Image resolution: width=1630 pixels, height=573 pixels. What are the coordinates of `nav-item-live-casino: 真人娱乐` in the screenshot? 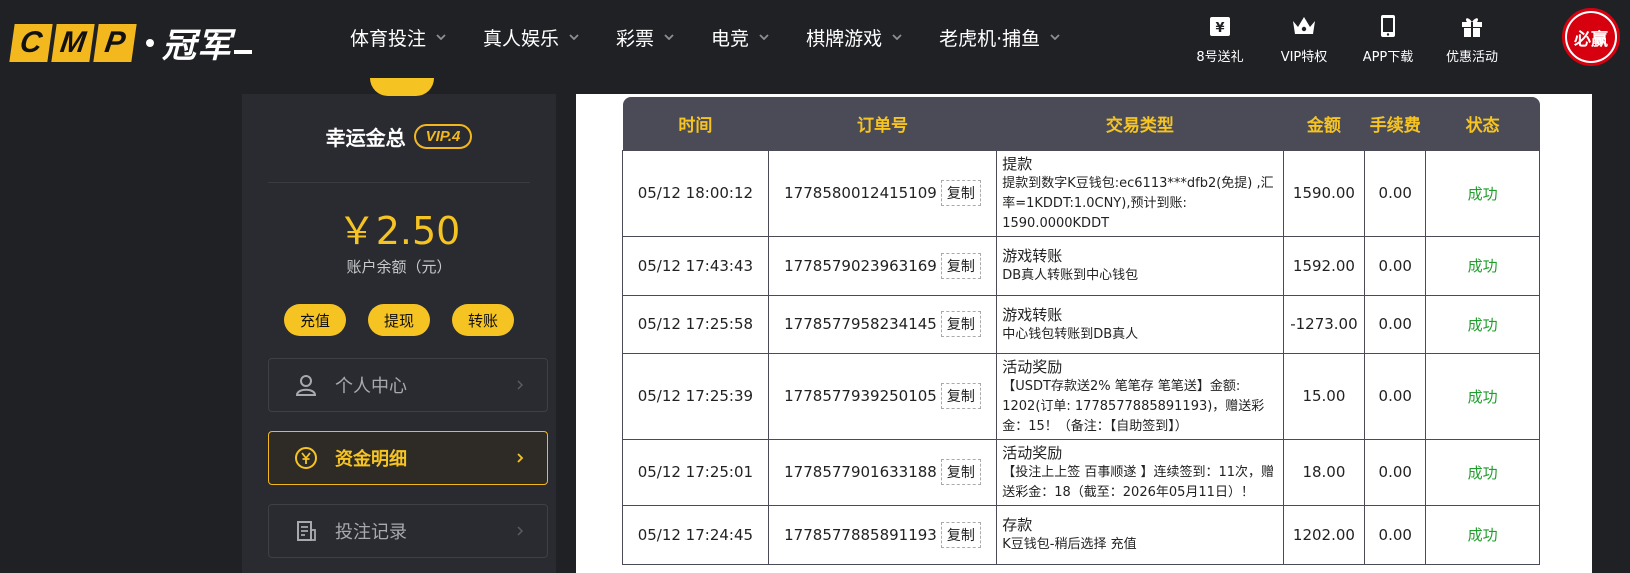 It's located at (531, 37).